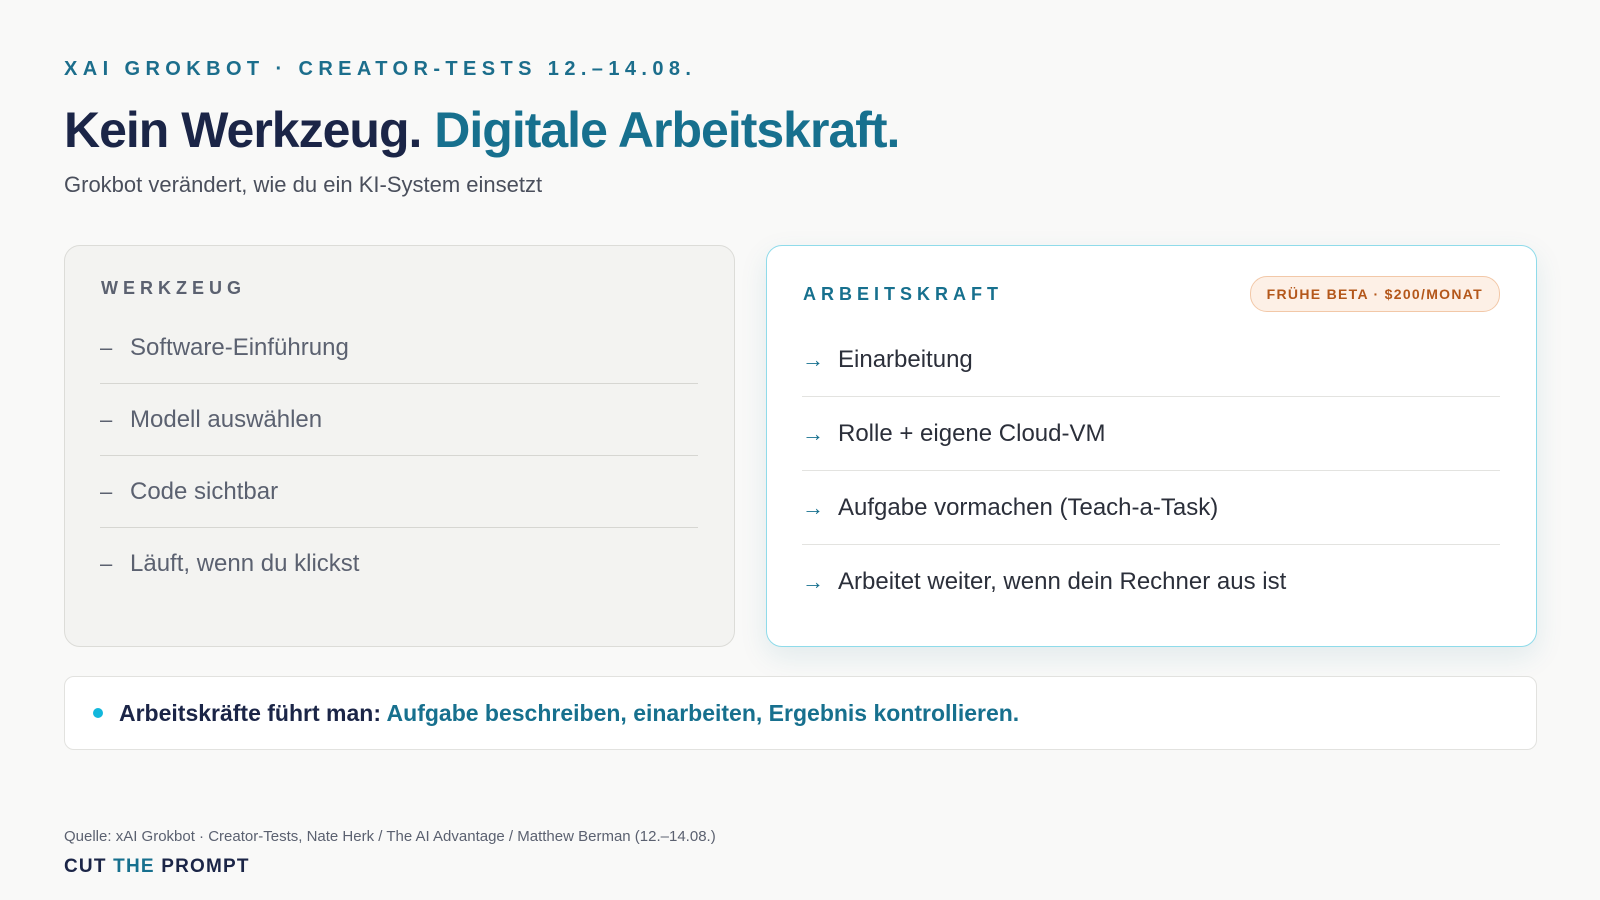  Describe the element at coordinates (253, 712) in the screenshot. I see `takeaway-lead: Arbeitskräfte führt man:` at that location.